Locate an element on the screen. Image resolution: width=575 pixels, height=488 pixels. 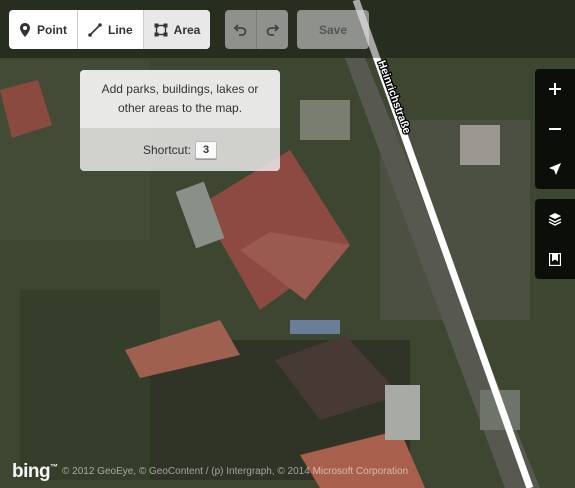
layers-icon is located at coordinates (555, 219).